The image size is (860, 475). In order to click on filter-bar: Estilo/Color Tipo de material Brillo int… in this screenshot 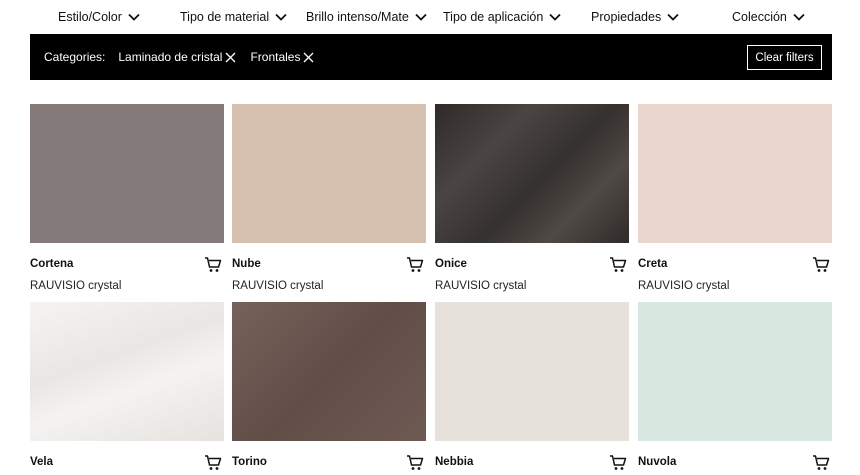, I will do `click(431, 18)`.